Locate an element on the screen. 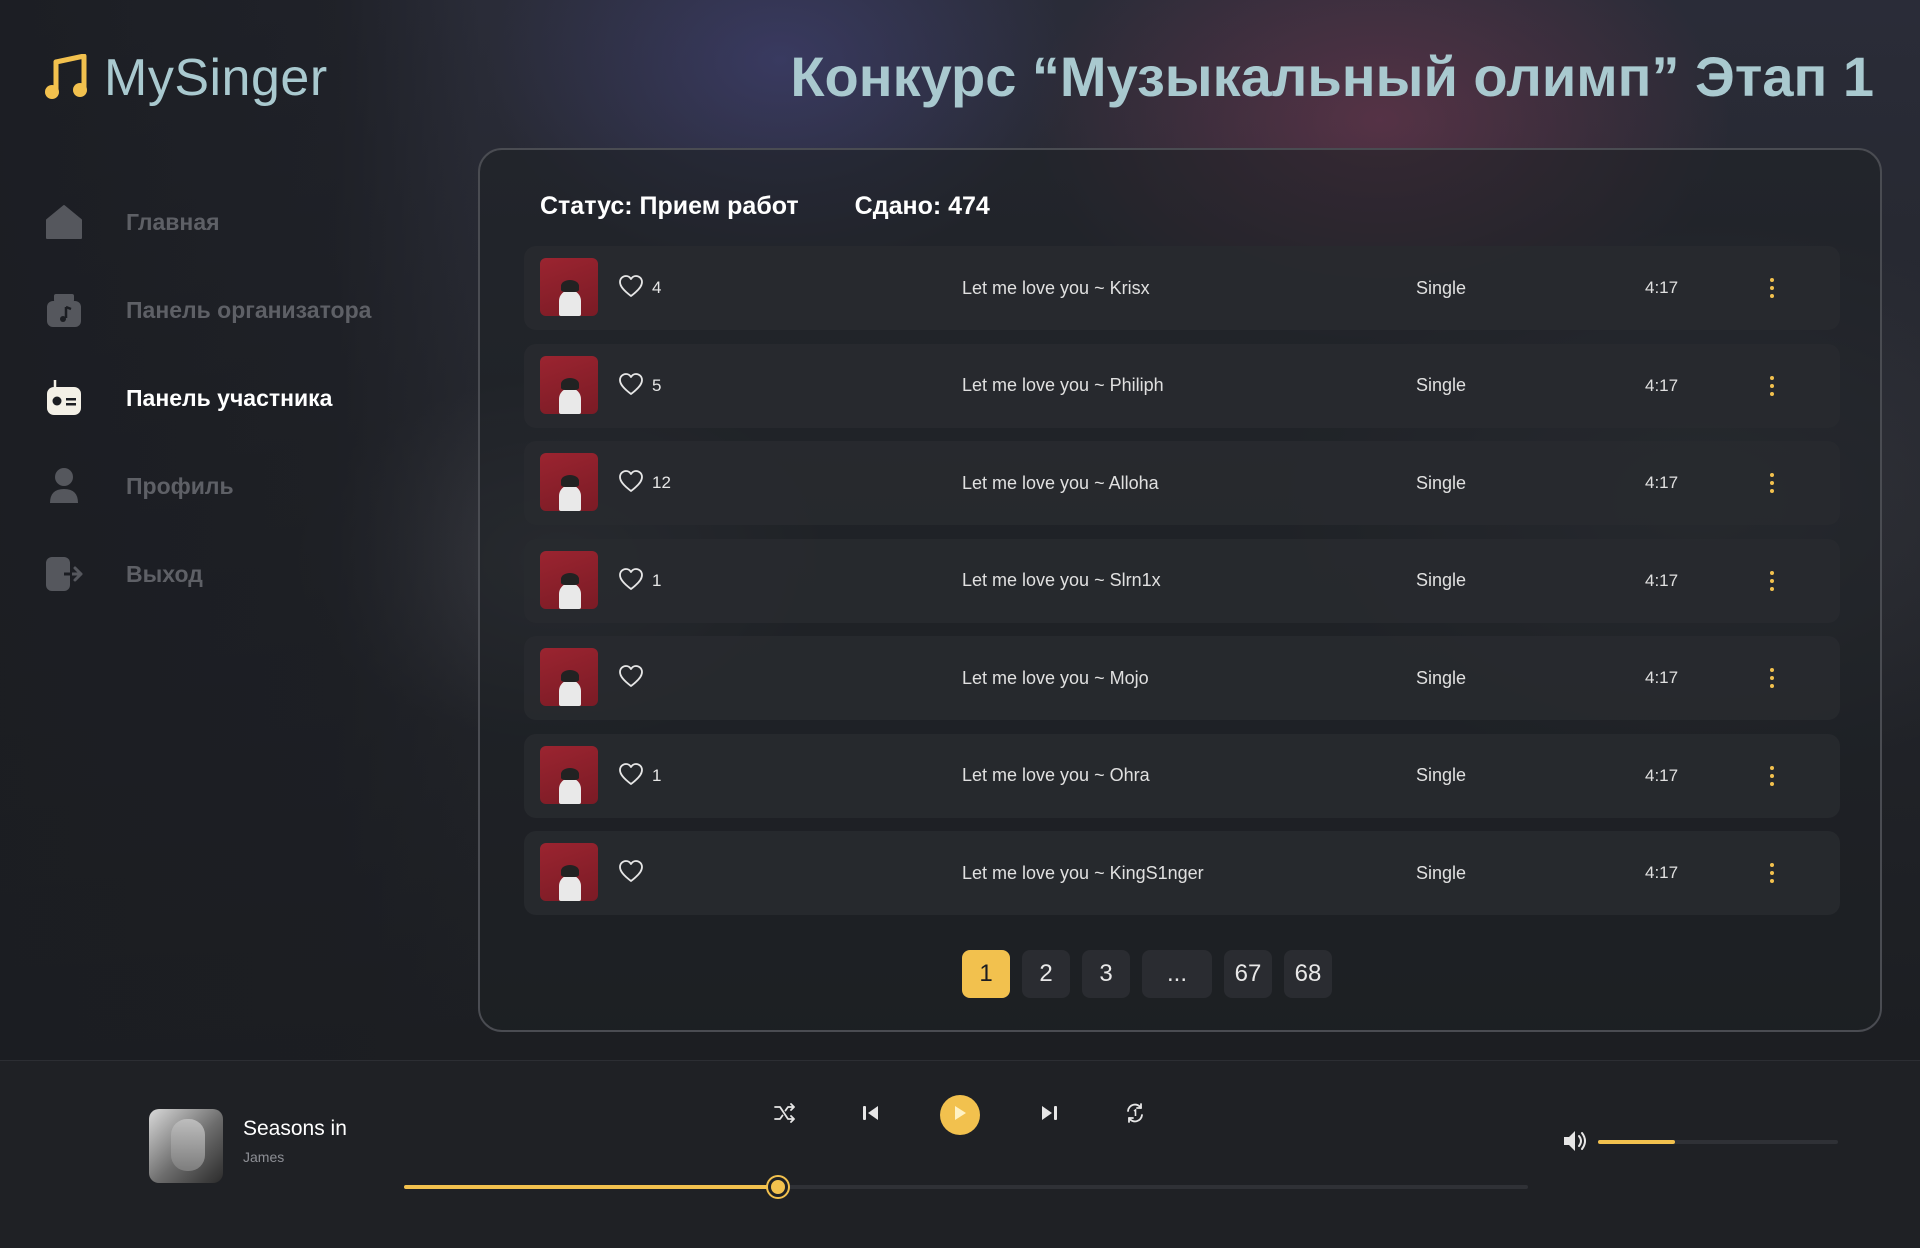 Image resolution: width=1920 pixels, height=1248 pixels. pagination: 1 2 3... 67 68 is located at coordinates (1147, 974).